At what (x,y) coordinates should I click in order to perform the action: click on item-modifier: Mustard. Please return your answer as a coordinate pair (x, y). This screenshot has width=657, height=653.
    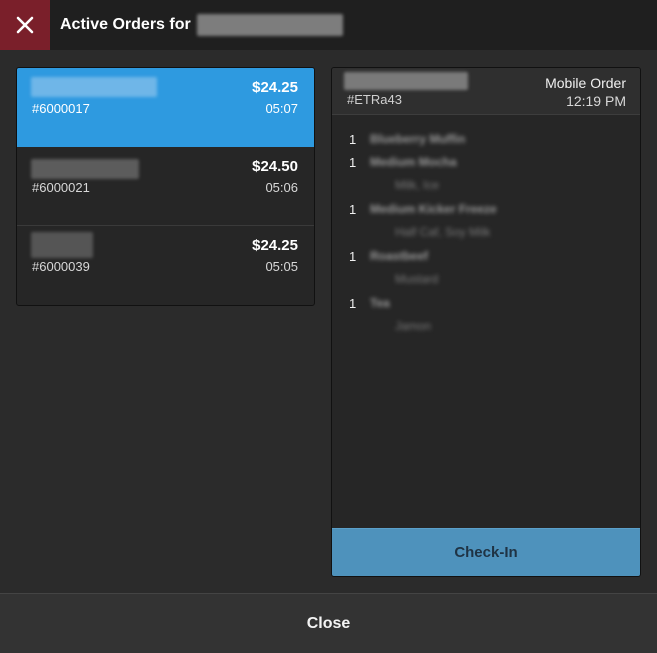
    Looking at the image, I should click on (486, 280).